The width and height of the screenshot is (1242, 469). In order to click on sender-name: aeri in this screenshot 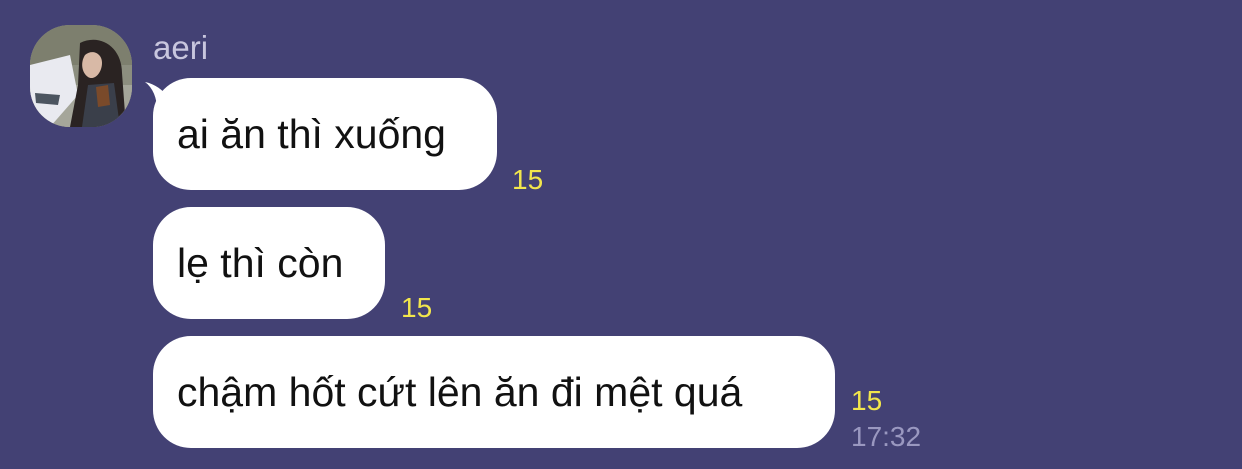, I will do `click(181, 47)`.